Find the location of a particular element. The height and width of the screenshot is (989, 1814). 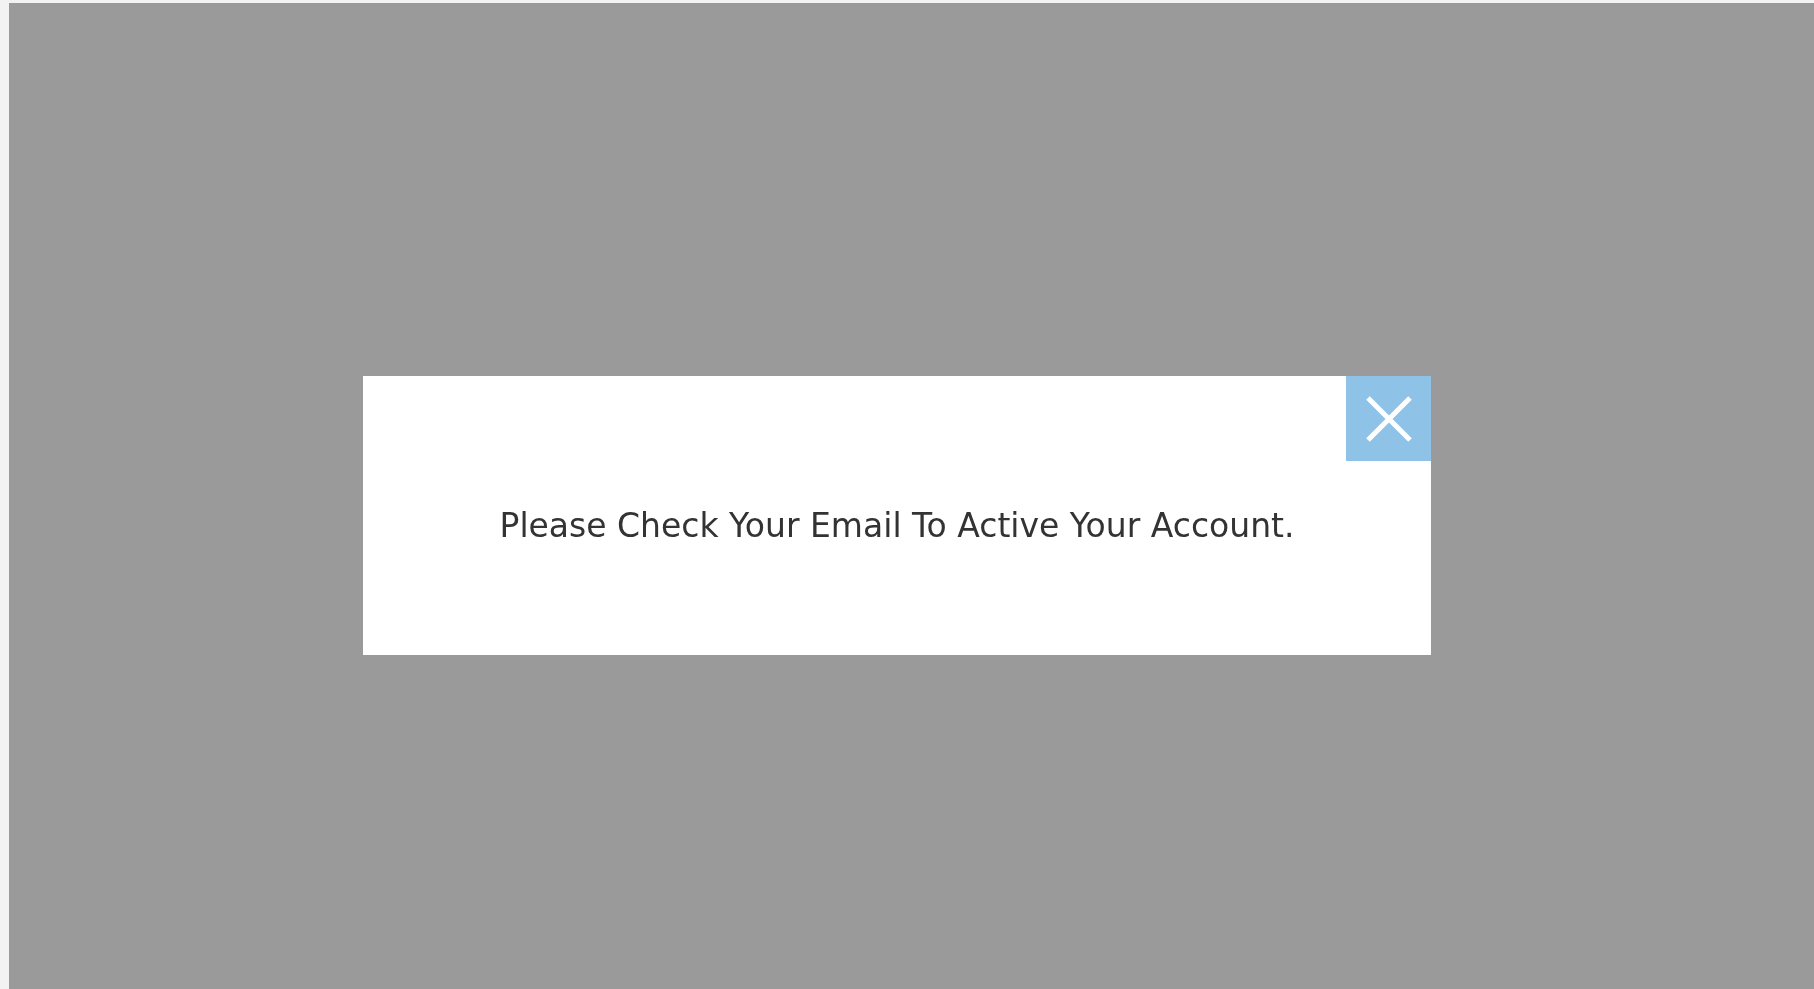

dialog-message: Please Check Your Email To Active Your Account. is located at coordinates (897, 525).